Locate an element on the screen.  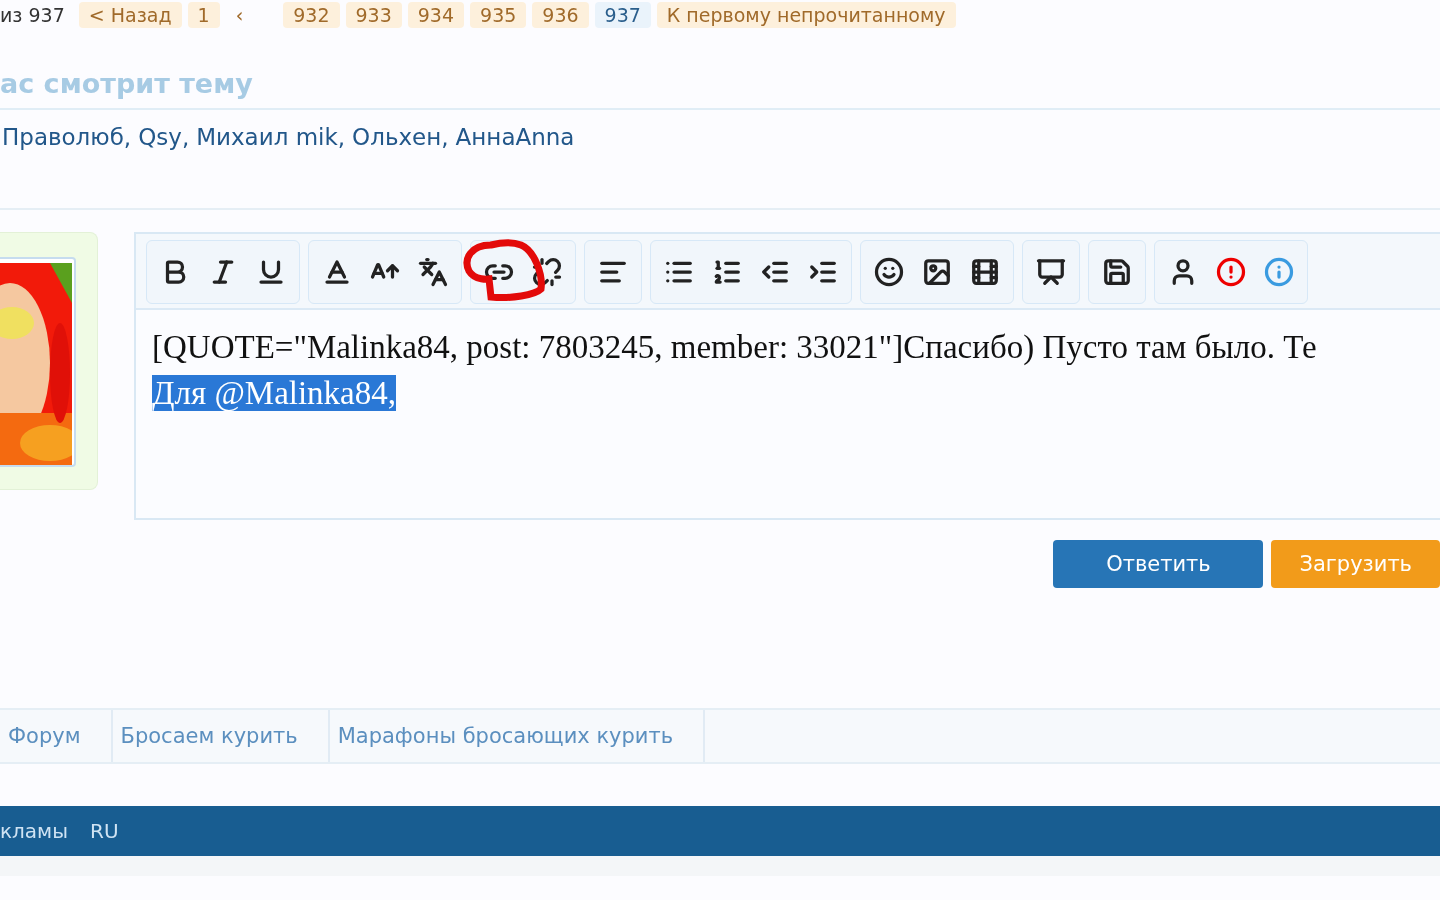
page-link: 936 is located at coordinates (560, 15).